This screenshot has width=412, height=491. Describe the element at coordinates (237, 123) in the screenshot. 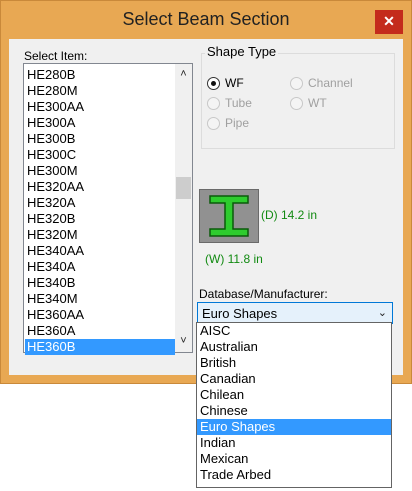

I see `radio-pipe-label: Pipe` at that location.